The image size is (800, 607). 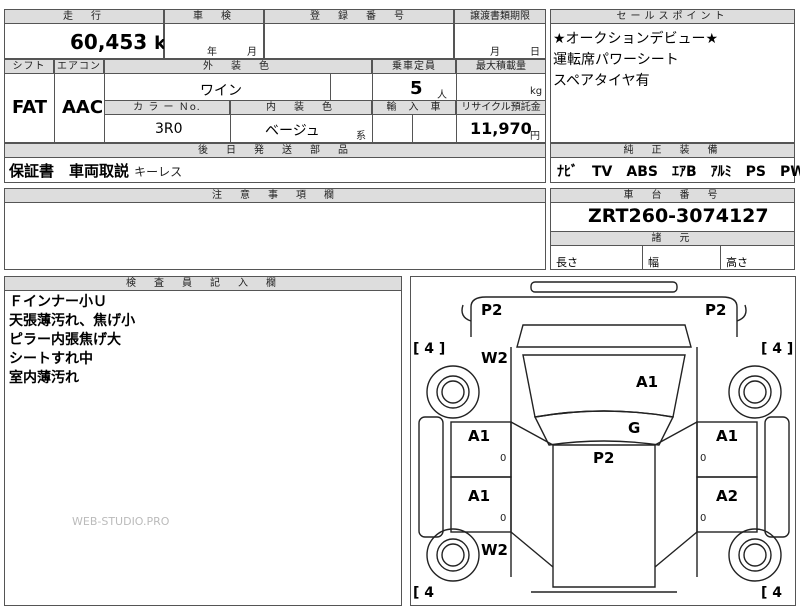 I want to click on left-mirror, so click(x=466, y=313).